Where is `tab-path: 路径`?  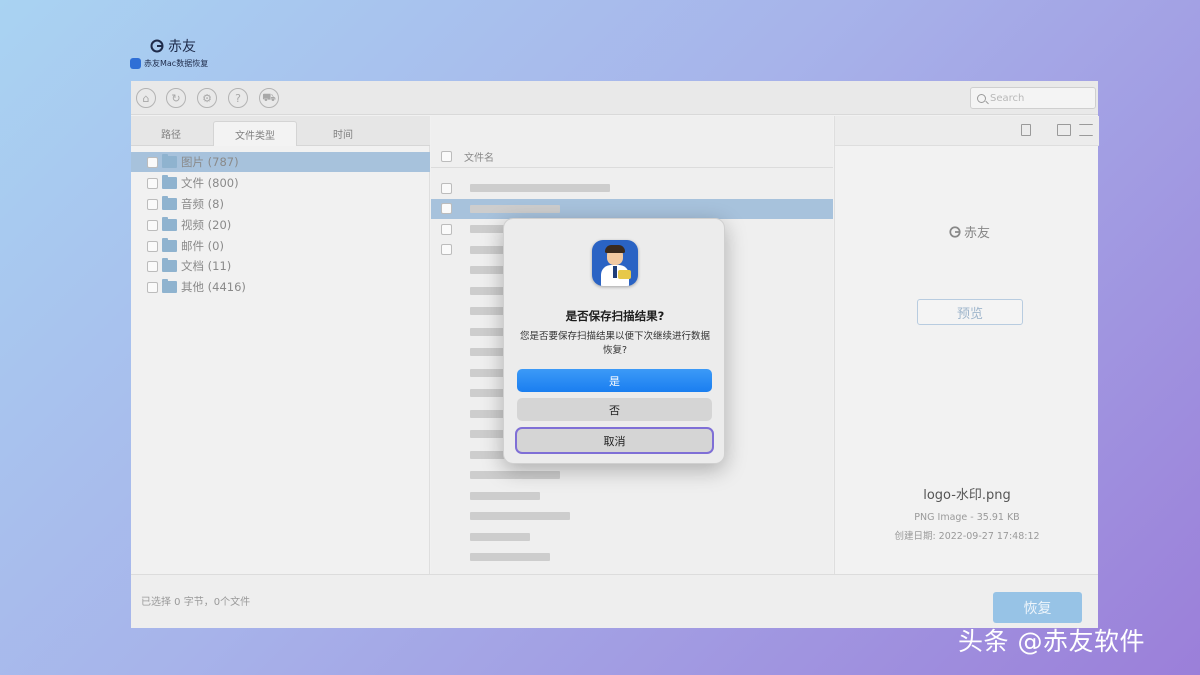
tab-path: 路径 is located at coordinates (171, 133).